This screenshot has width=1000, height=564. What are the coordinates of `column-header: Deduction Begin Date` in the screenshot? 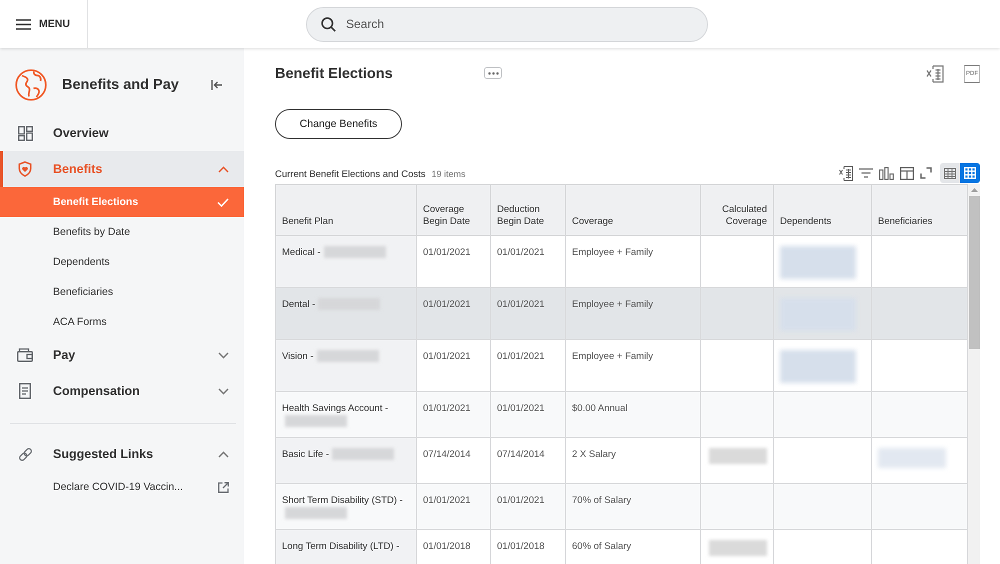 It's located at (528, 210).